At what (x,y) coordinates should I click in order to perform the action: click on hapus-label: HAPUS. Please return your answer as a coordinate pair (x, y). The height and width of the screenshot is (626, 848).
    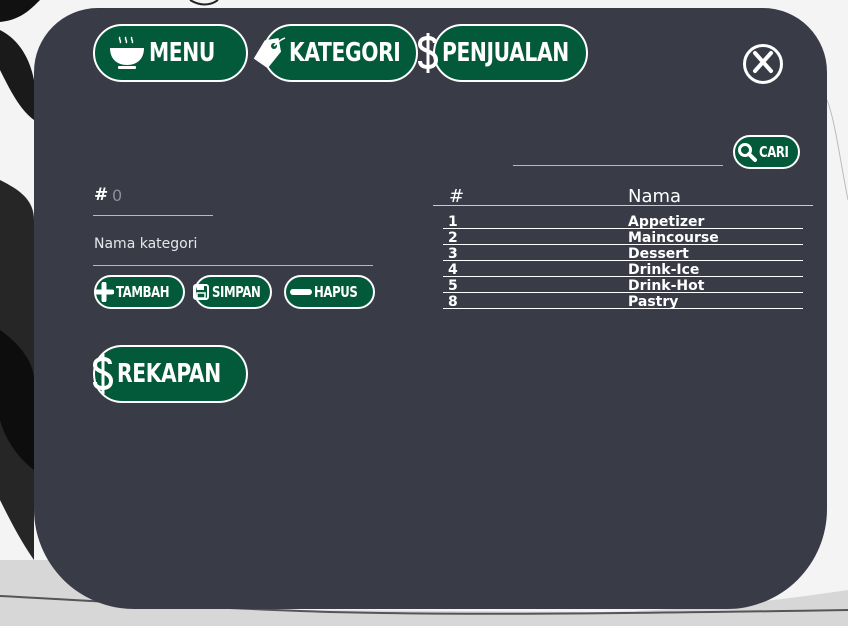
    Looking at the image, I should click on (335, 292).